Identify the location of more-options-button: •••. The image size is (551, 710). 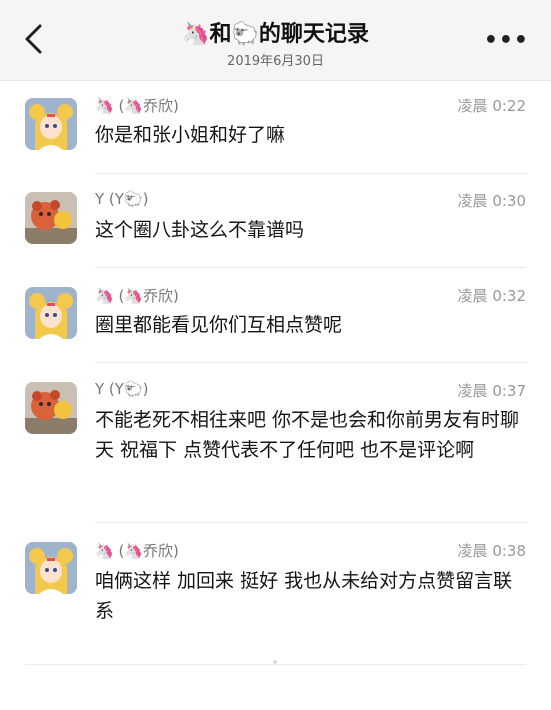
(506, 40).